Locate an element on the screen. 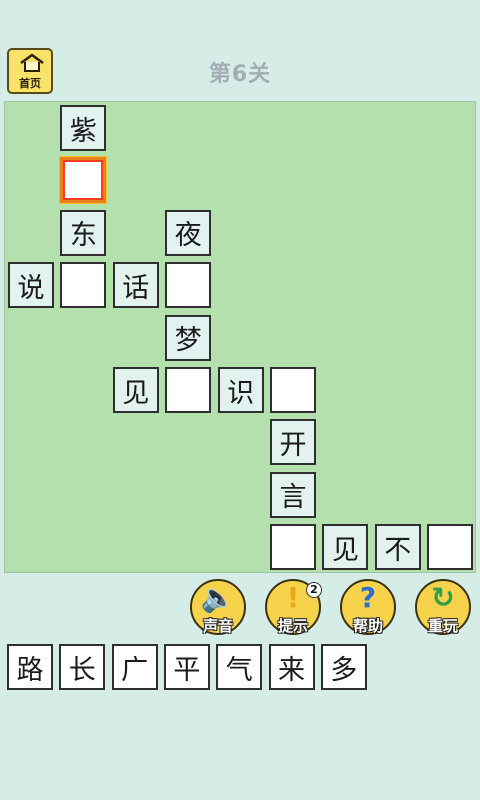 The image size is (480, 800). grid-cell: 话 is located at coordinates (135, 285).